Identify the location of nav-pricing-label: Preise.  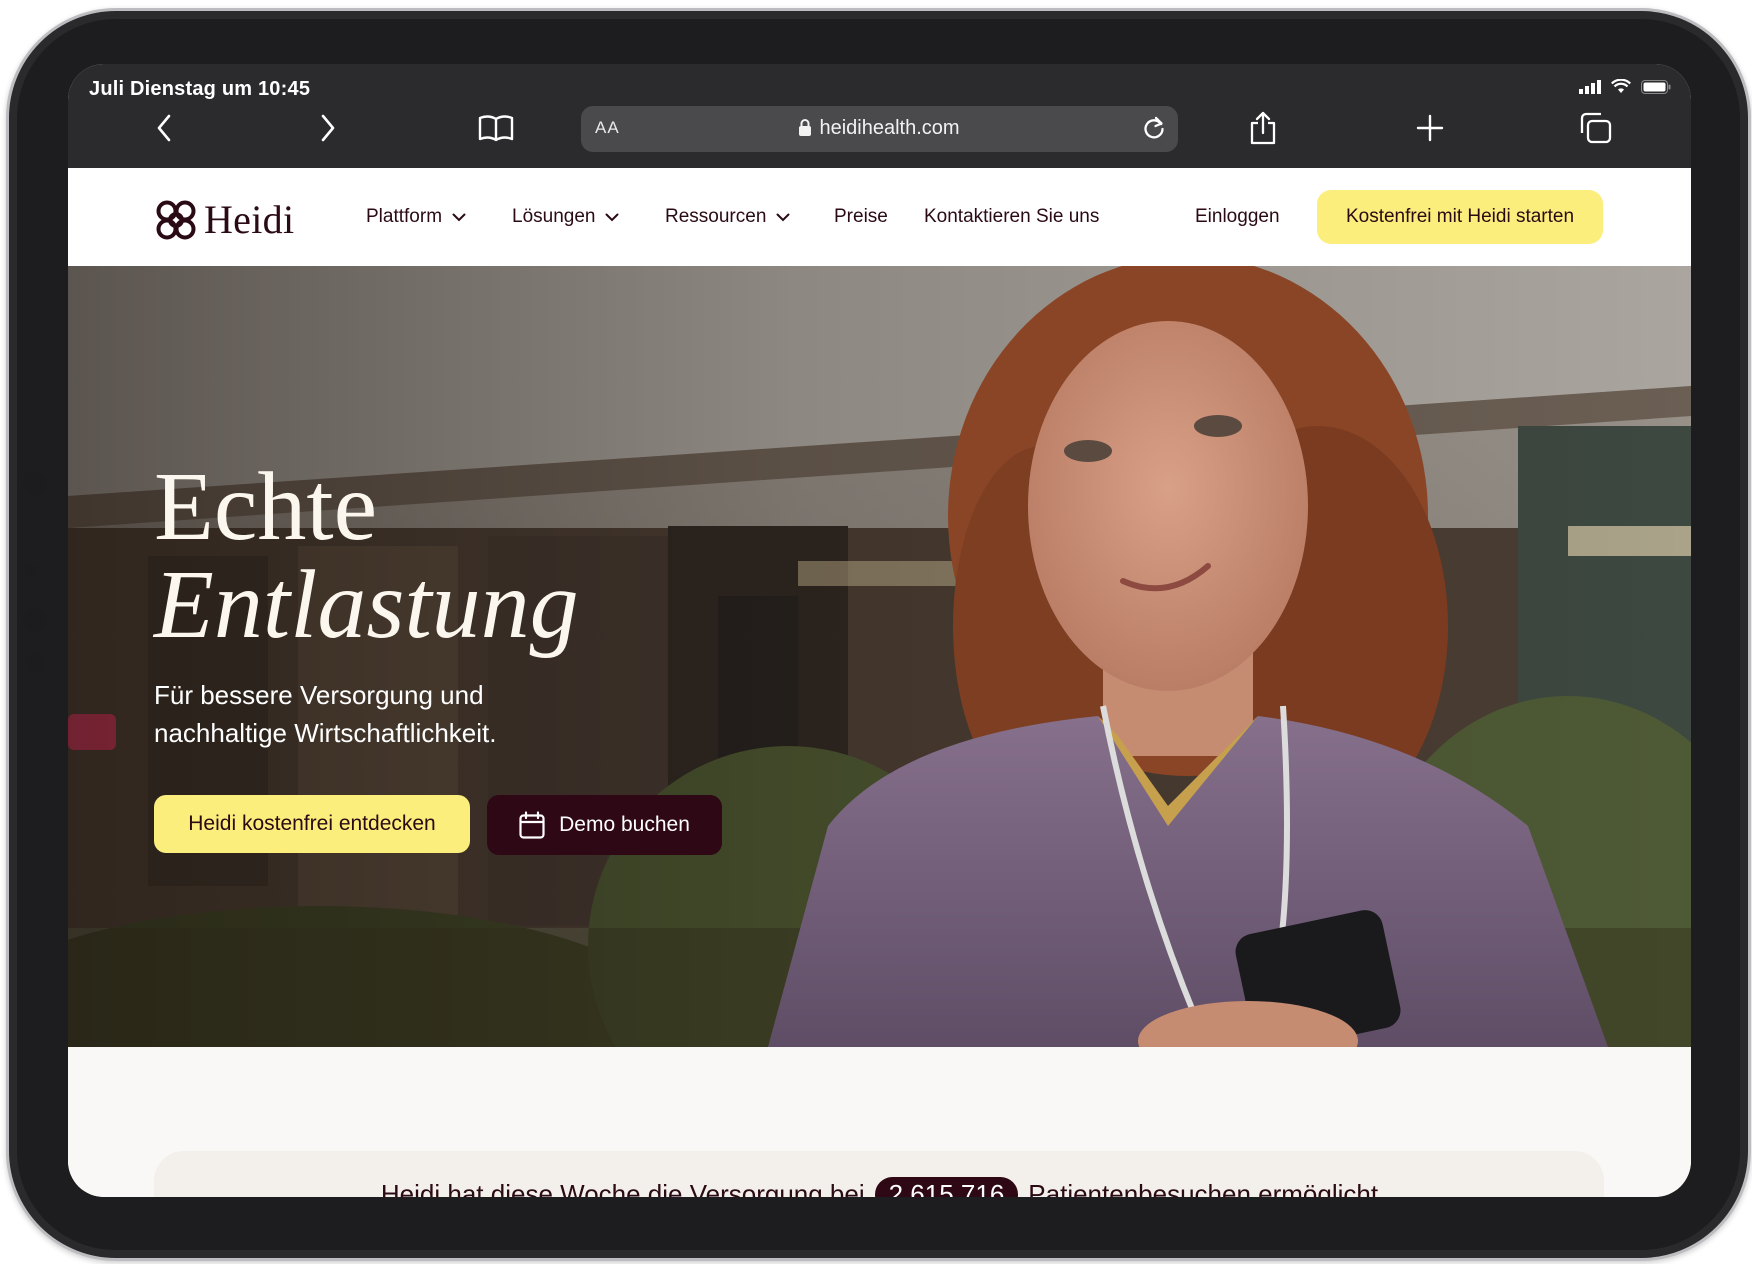
(861, 216).